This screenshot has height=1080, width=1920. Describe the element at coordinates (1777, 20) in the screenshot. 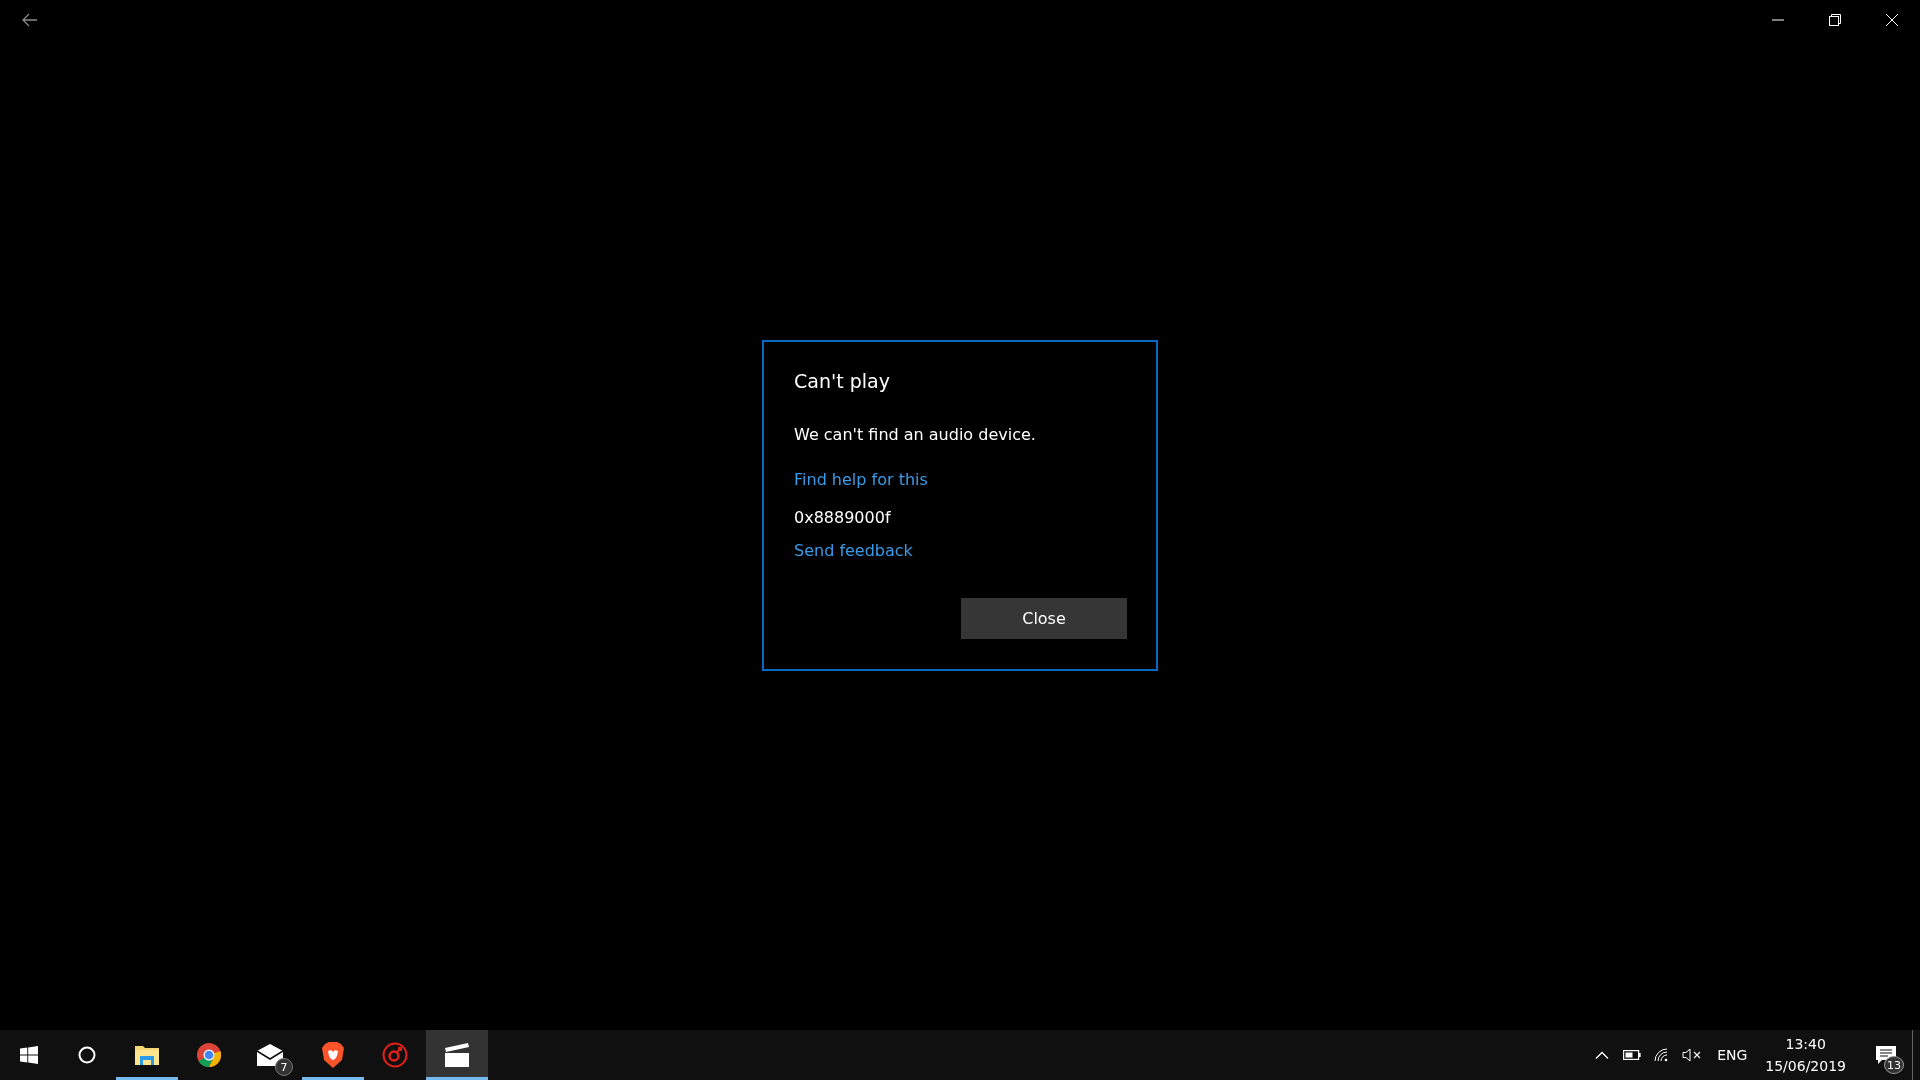

I see `minimize-icon` at that location.